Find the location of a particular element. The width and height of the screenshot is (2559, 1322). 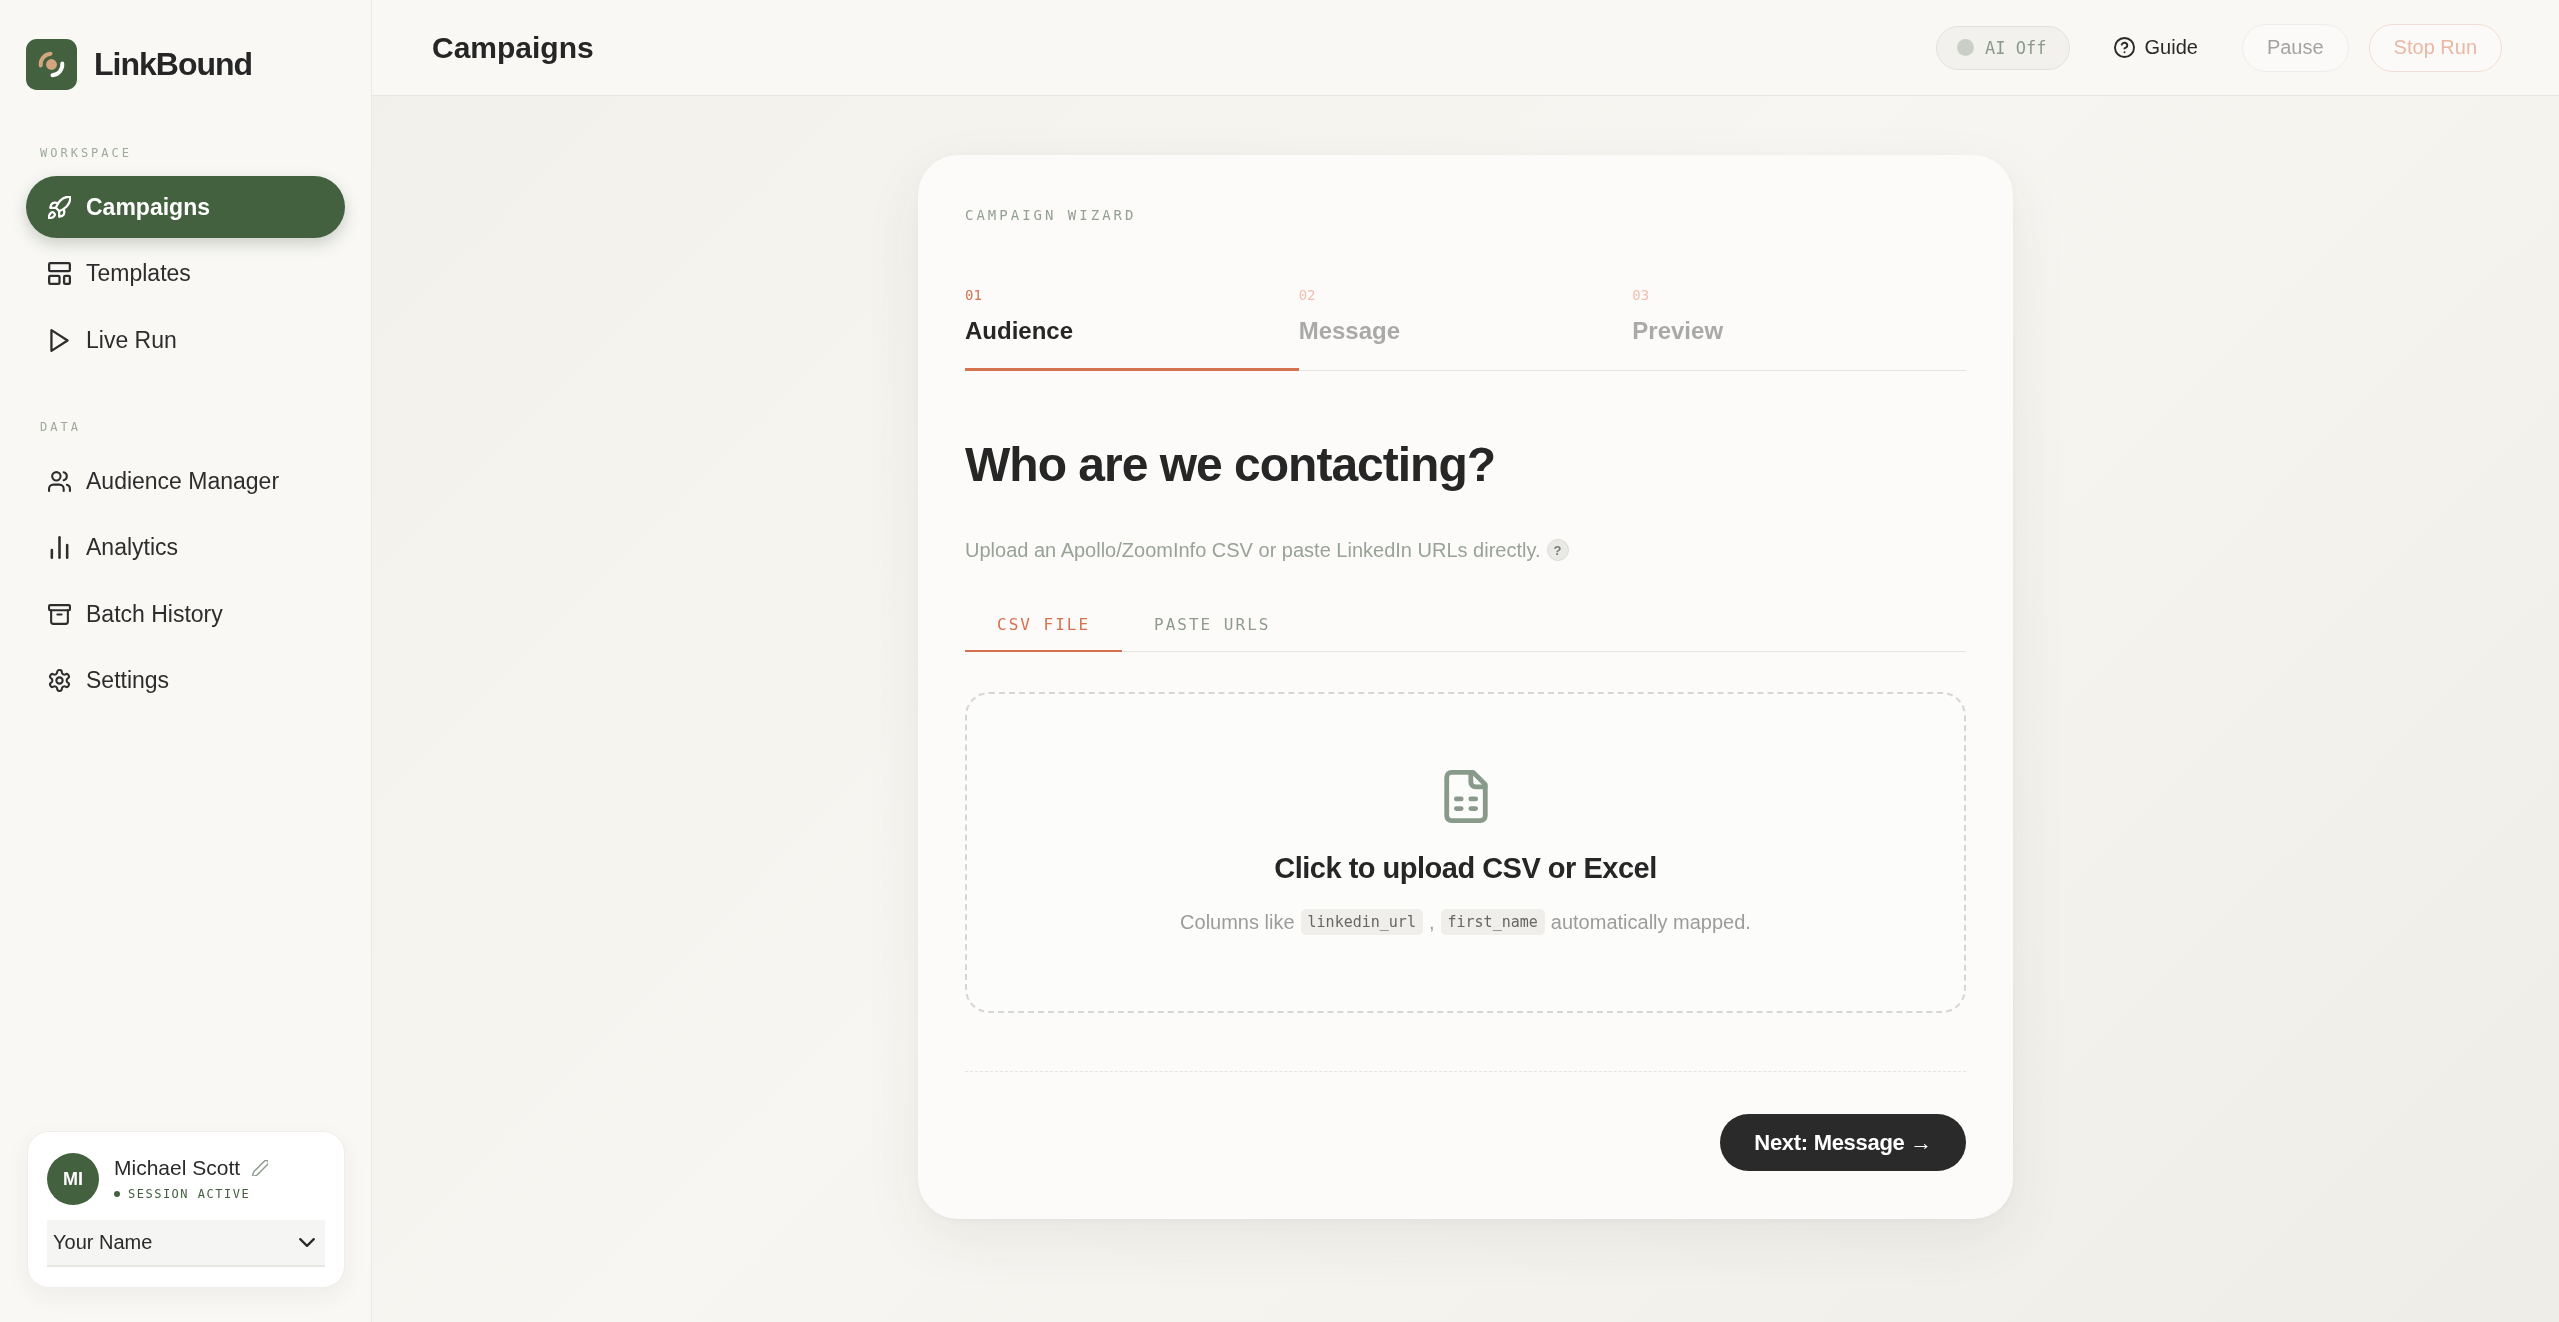

upload-title: Click to upload CSV or Excel is located at coordinates (1465, 868).